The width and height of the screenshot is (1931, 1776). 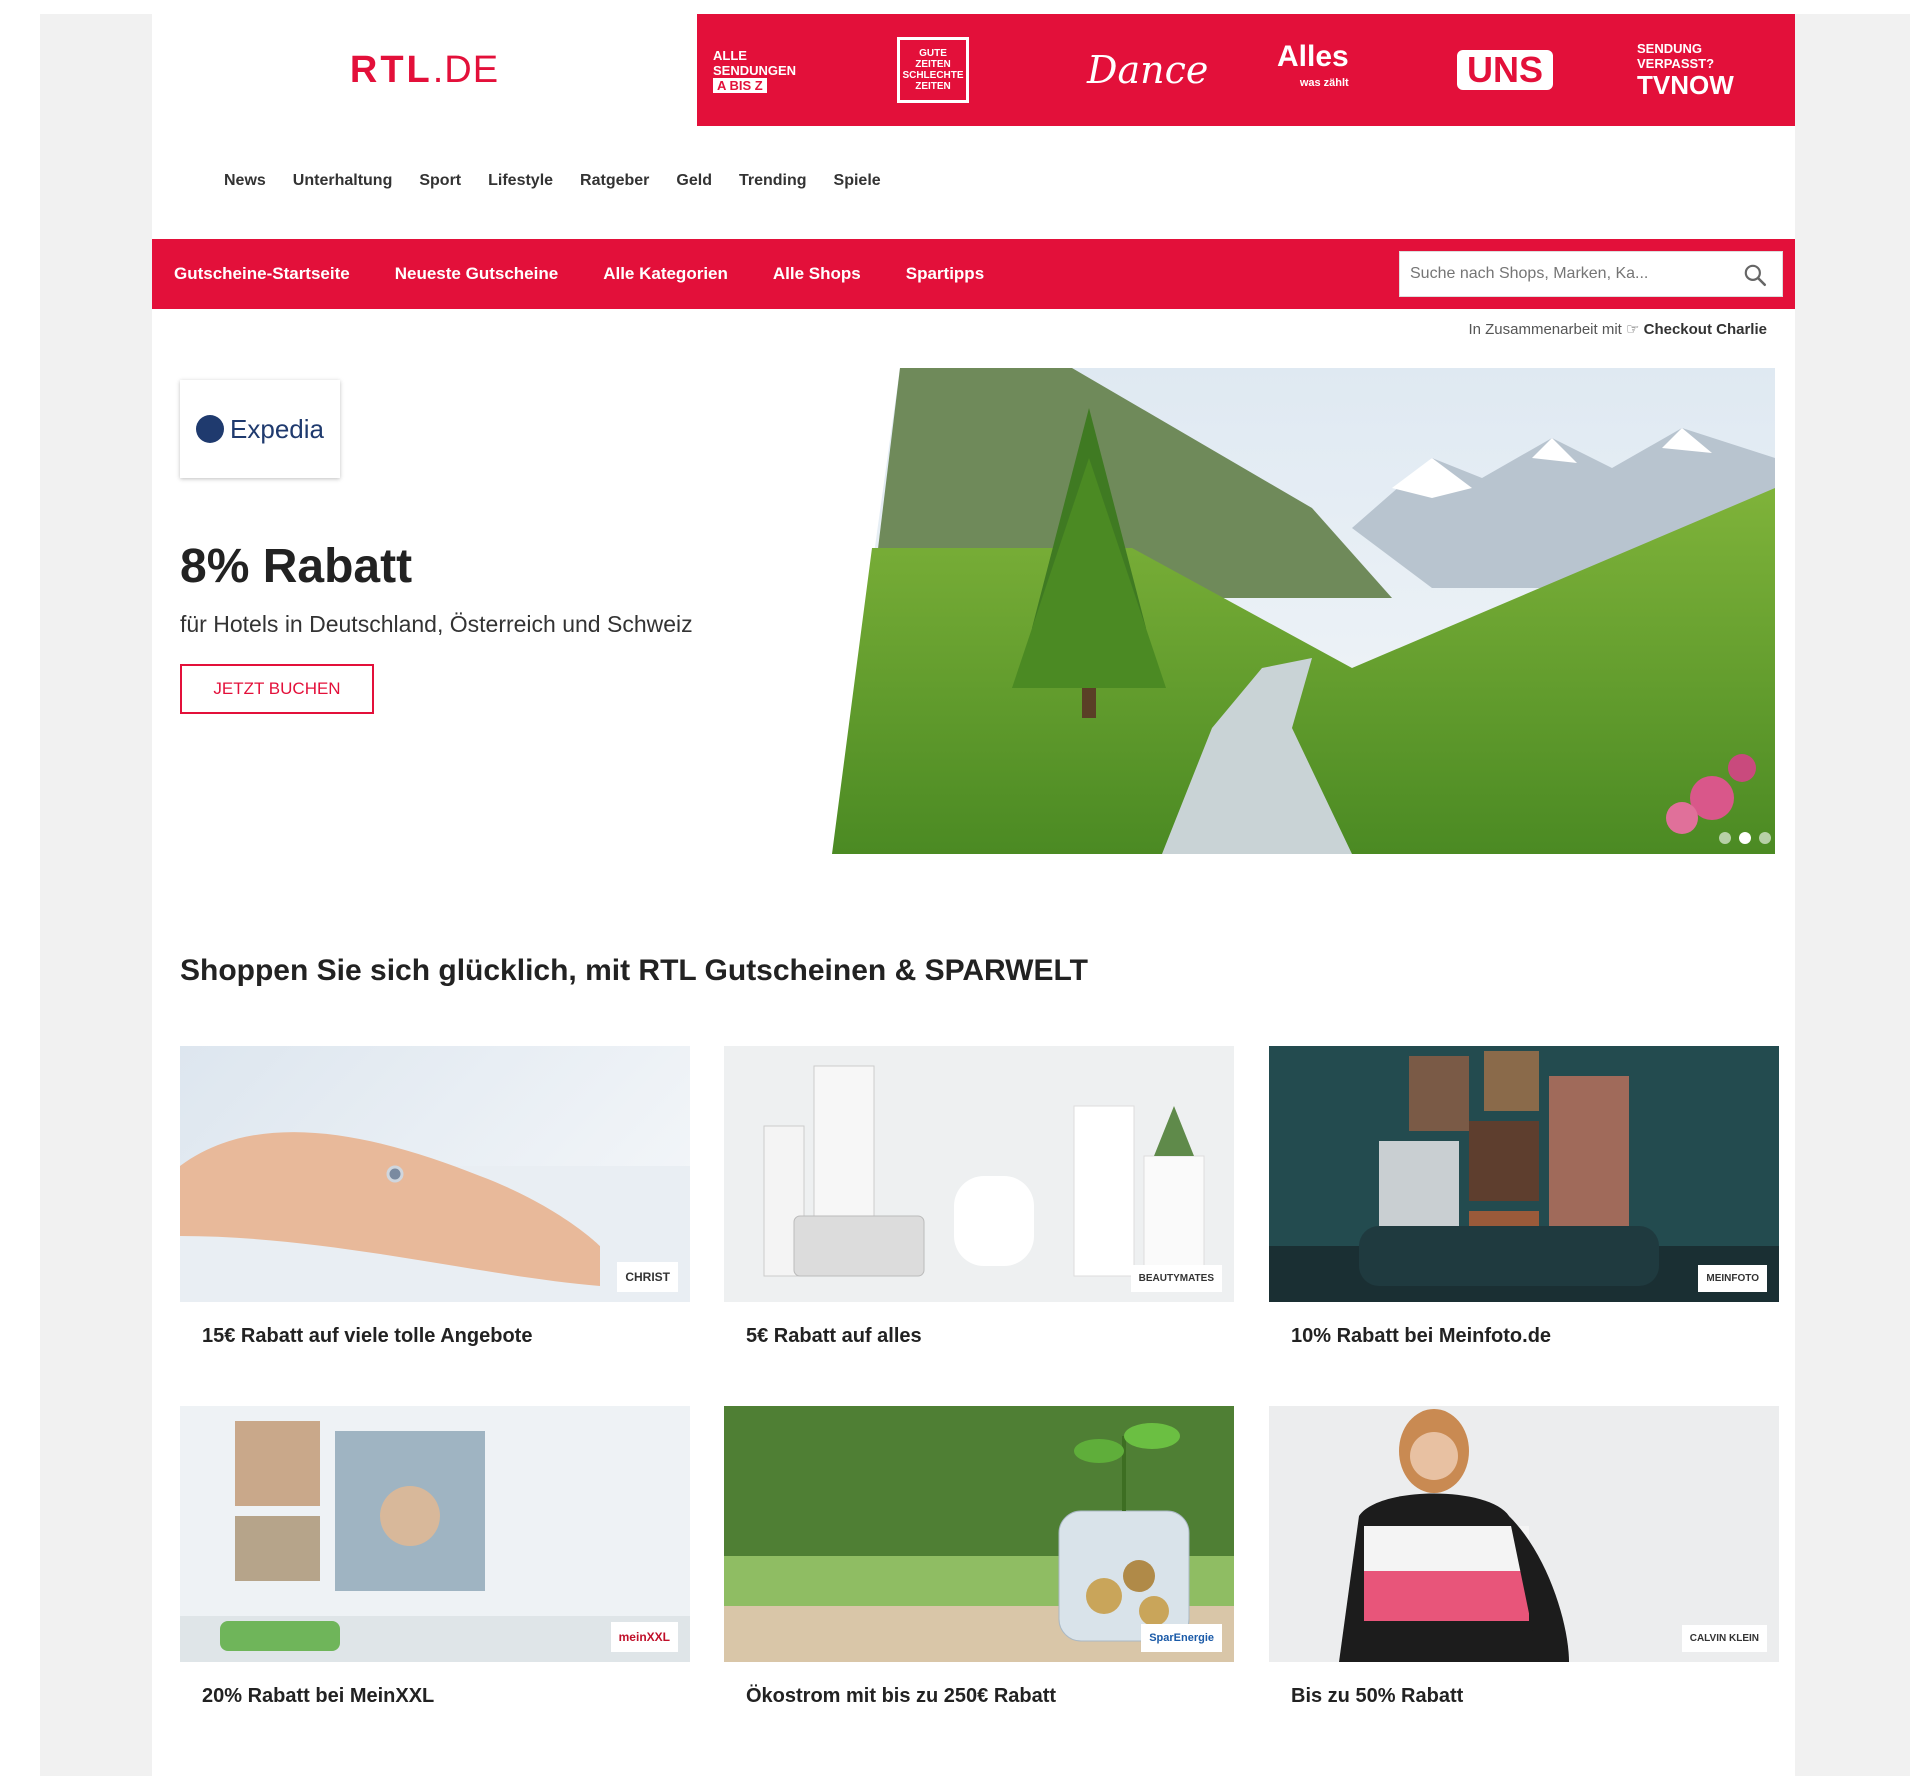 I want to click on search-icon, so click(x=1755, y=275).